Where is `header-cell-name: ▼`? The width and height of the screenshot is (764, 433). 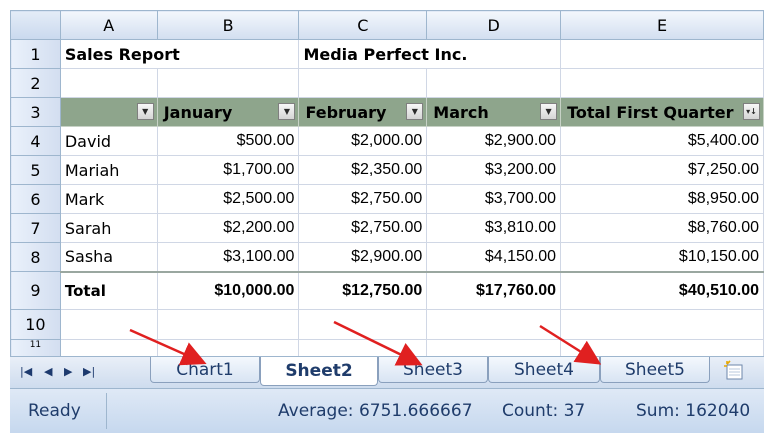 header-cell-name: ▼ is located at coordinates (108, 112).